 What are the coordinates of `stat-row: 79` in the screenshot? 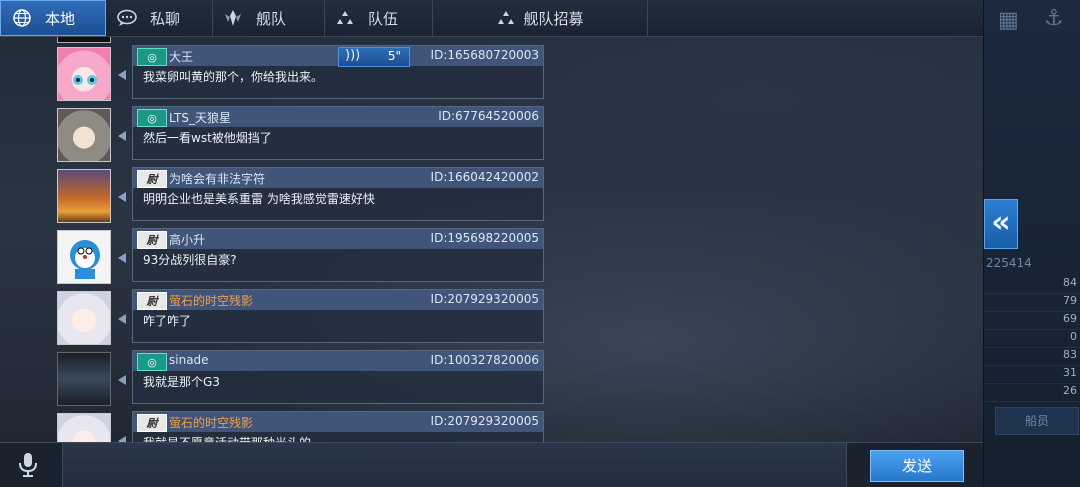 It's located at (1032, 303).